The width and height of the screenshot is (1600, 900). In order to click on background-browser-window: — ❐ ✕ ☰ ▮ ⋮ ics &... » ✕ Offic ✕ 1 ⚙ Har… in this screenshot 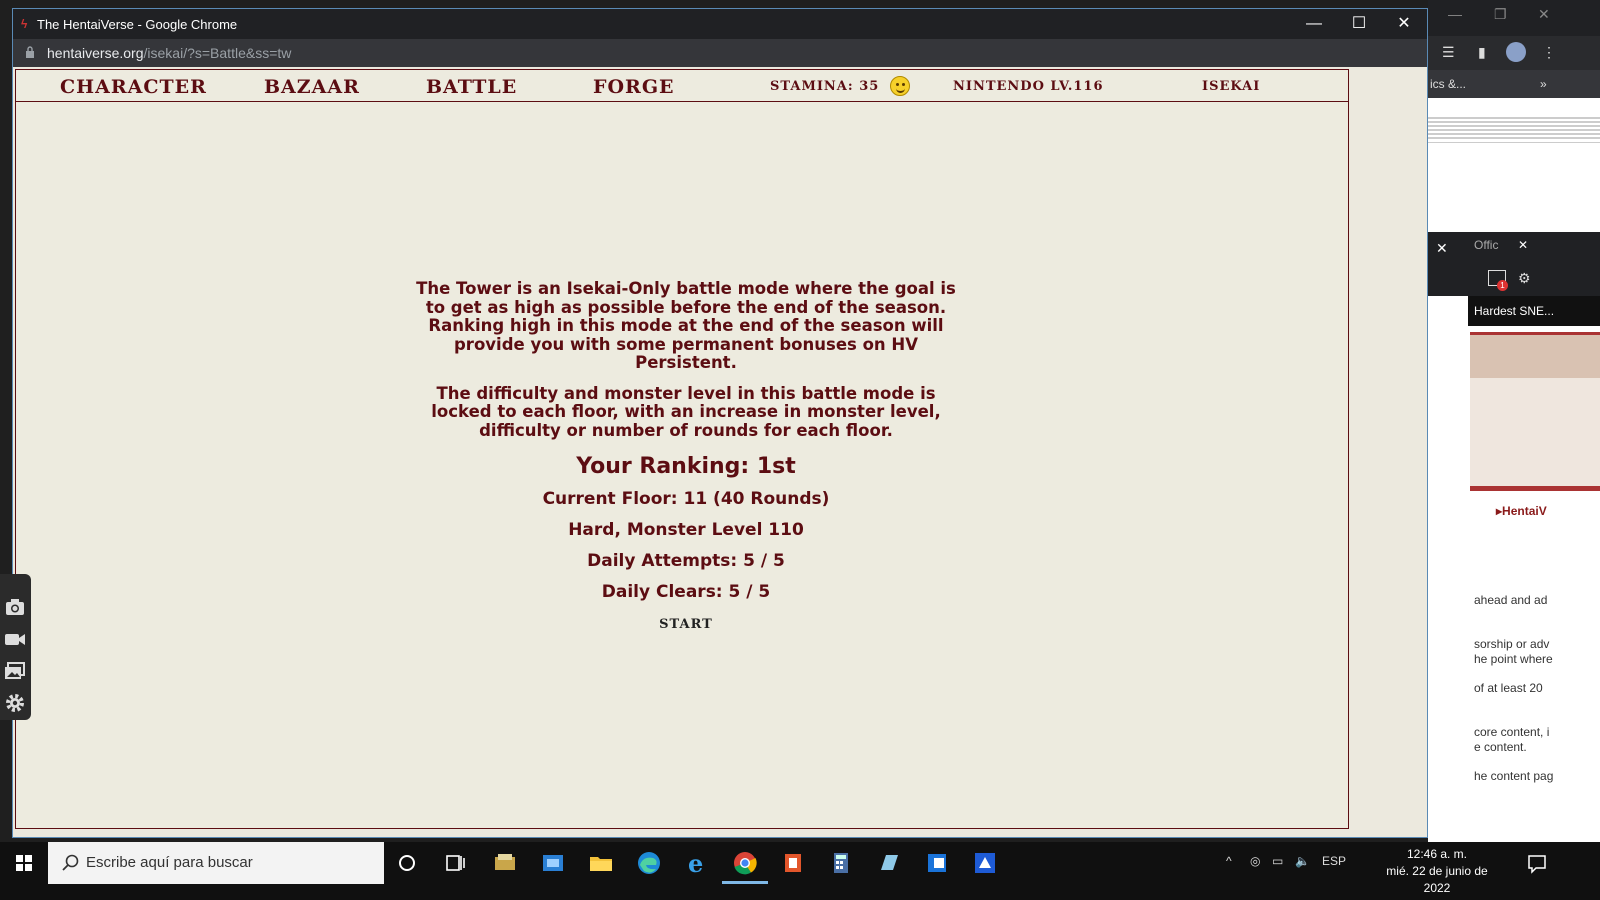, I will do `click(1514, 430)`.